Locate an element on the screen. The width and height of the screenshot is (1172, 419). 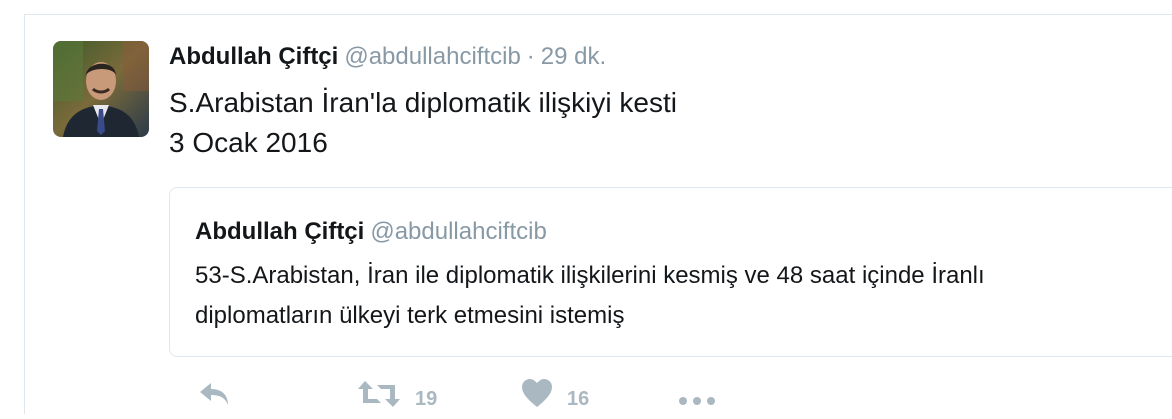
like-button: 16 is located at coordinates (555, 399).